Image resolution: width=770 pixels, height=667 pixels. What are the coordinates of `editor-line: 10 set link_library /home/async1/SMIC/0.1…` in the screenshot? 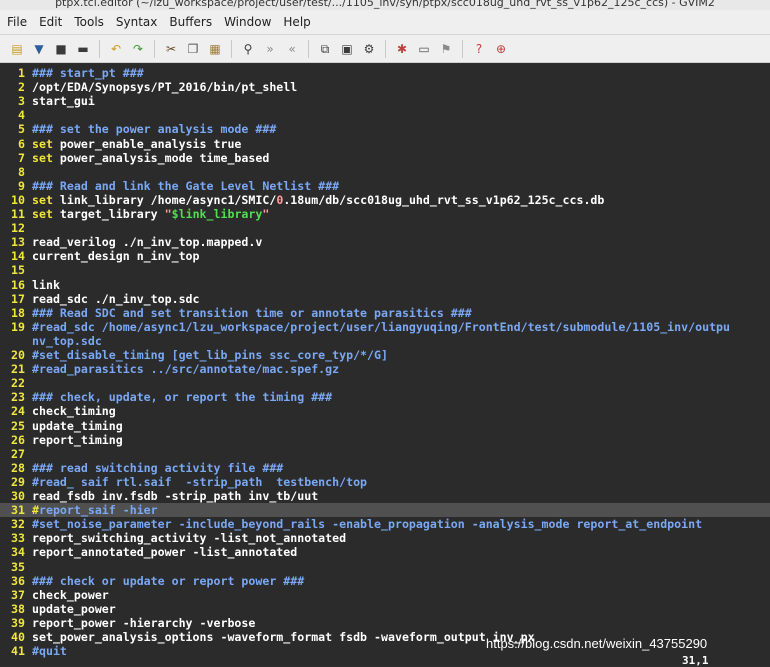 It's located at (385, 200).